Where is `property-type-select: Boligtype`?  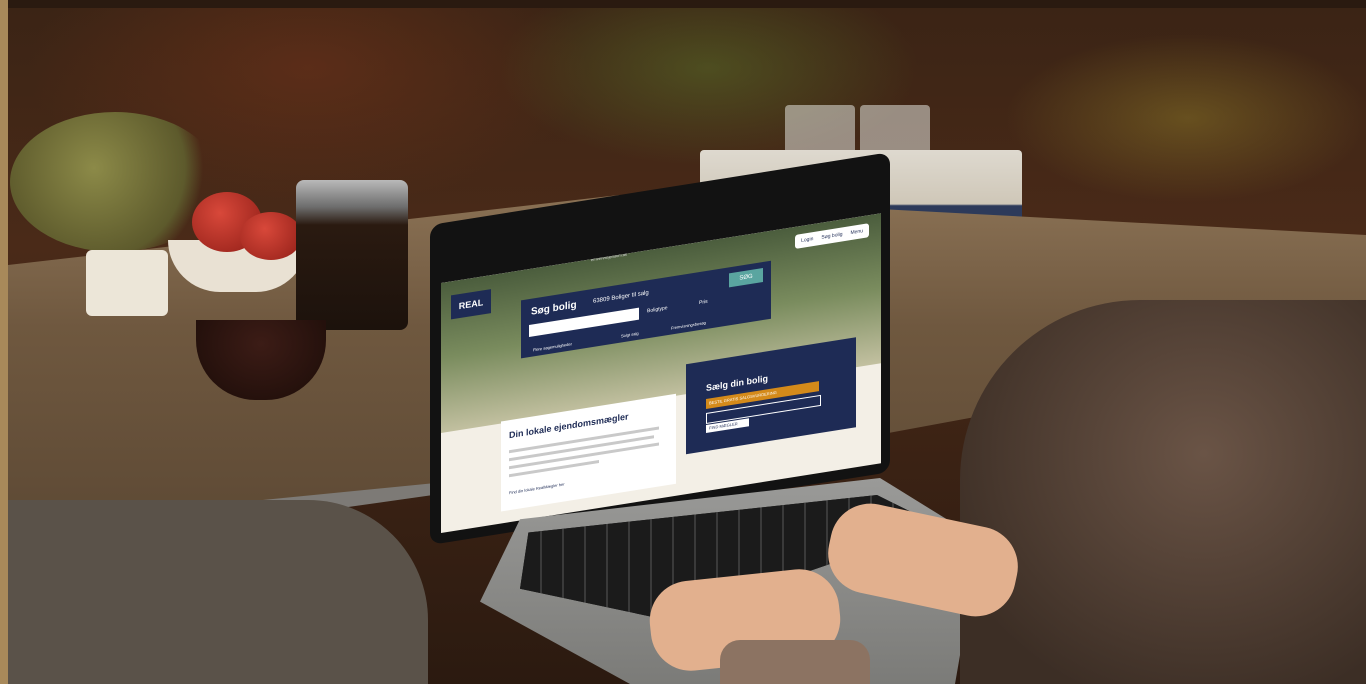
property-type-select: Boligtype is located at coordinates (657, 309).